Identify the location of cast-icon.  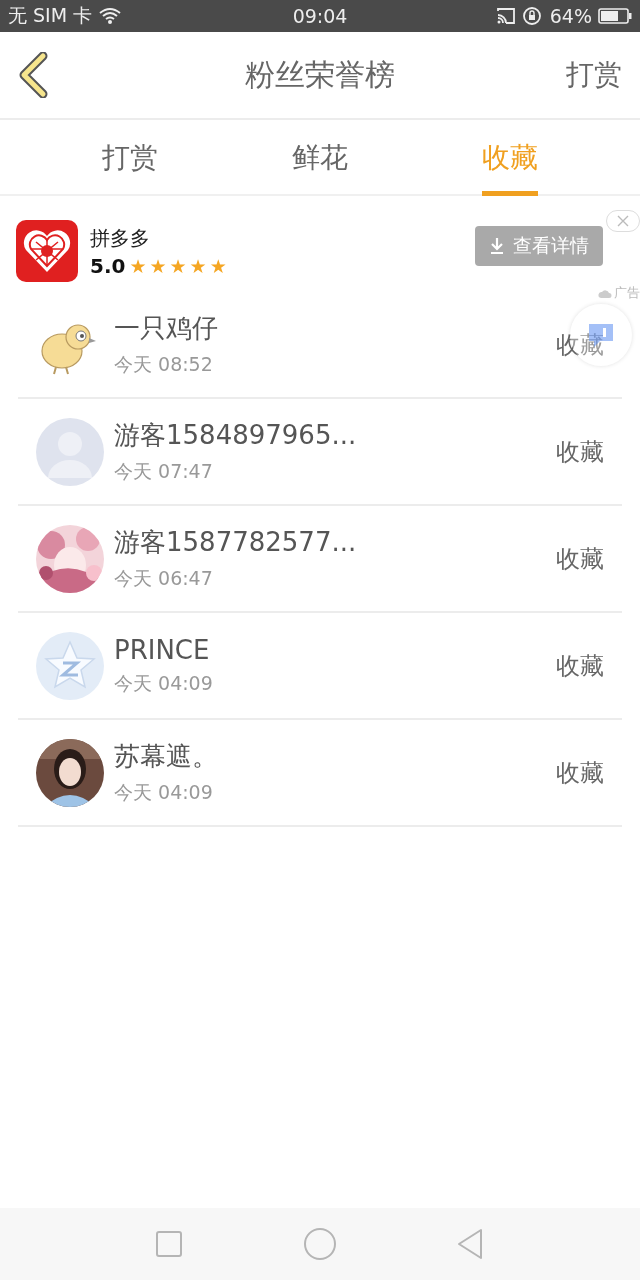
(505, 16).